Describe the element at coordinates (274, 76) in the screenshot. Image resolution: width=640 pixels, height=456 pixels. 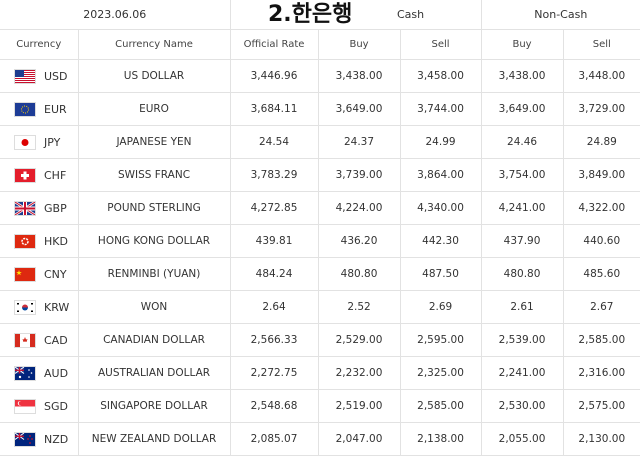
I see `official-rate: 3,446.96` at that location.